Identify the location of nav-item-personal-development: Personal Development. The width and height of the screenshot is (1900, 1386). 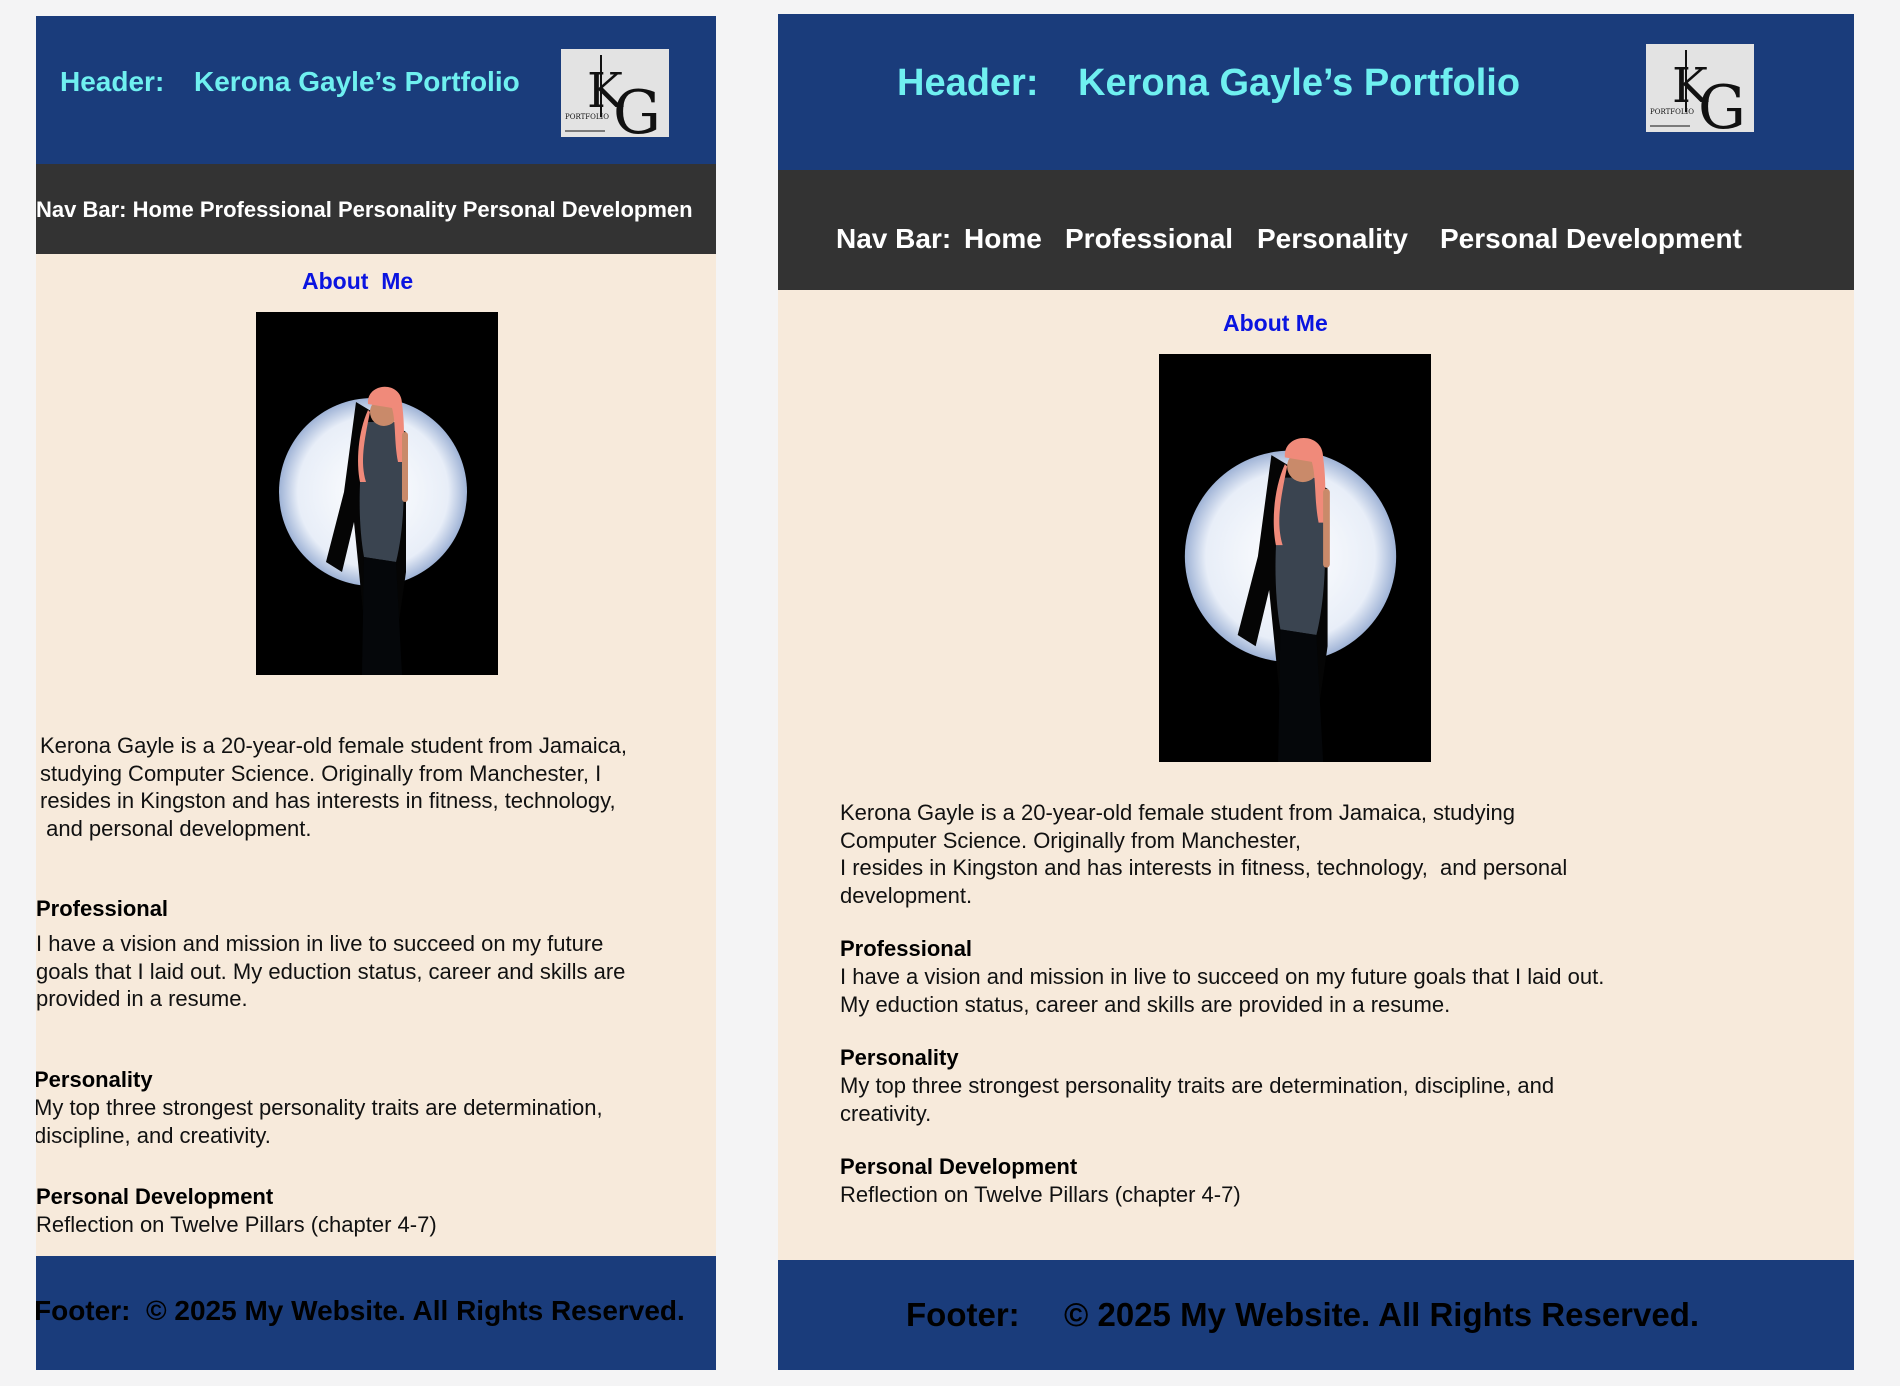
(1591, 239).